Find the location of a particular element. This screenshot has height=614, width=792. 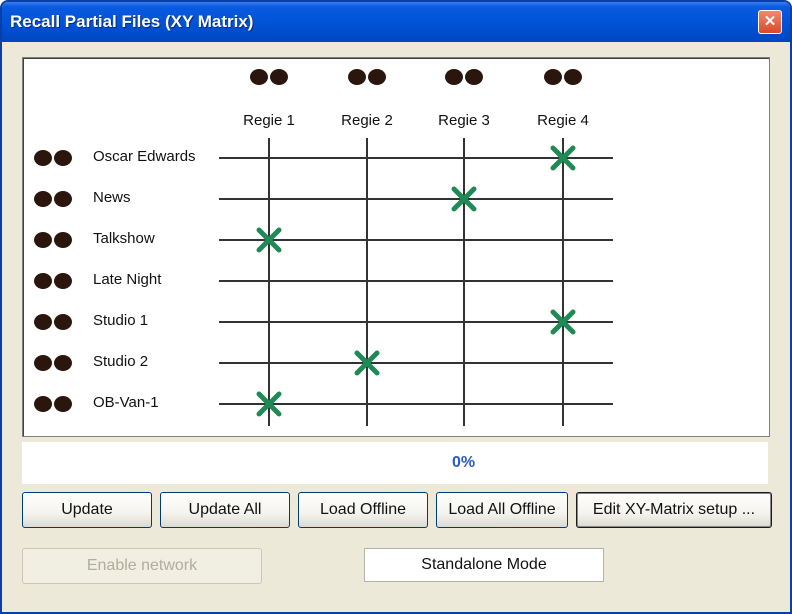

column-label: Regie 3 is located at coordinates (464, 120).